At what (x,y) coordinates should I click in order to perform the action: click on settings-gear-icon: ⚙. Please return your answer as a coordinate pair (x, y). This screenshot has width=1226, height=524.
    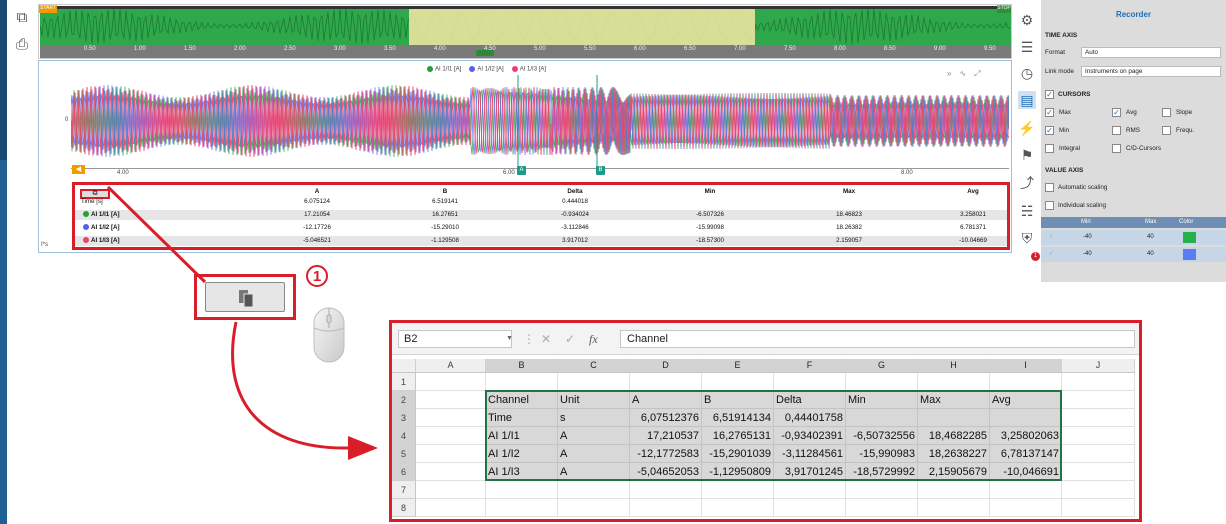
    Looking at the image, I should click on (1027, 20).